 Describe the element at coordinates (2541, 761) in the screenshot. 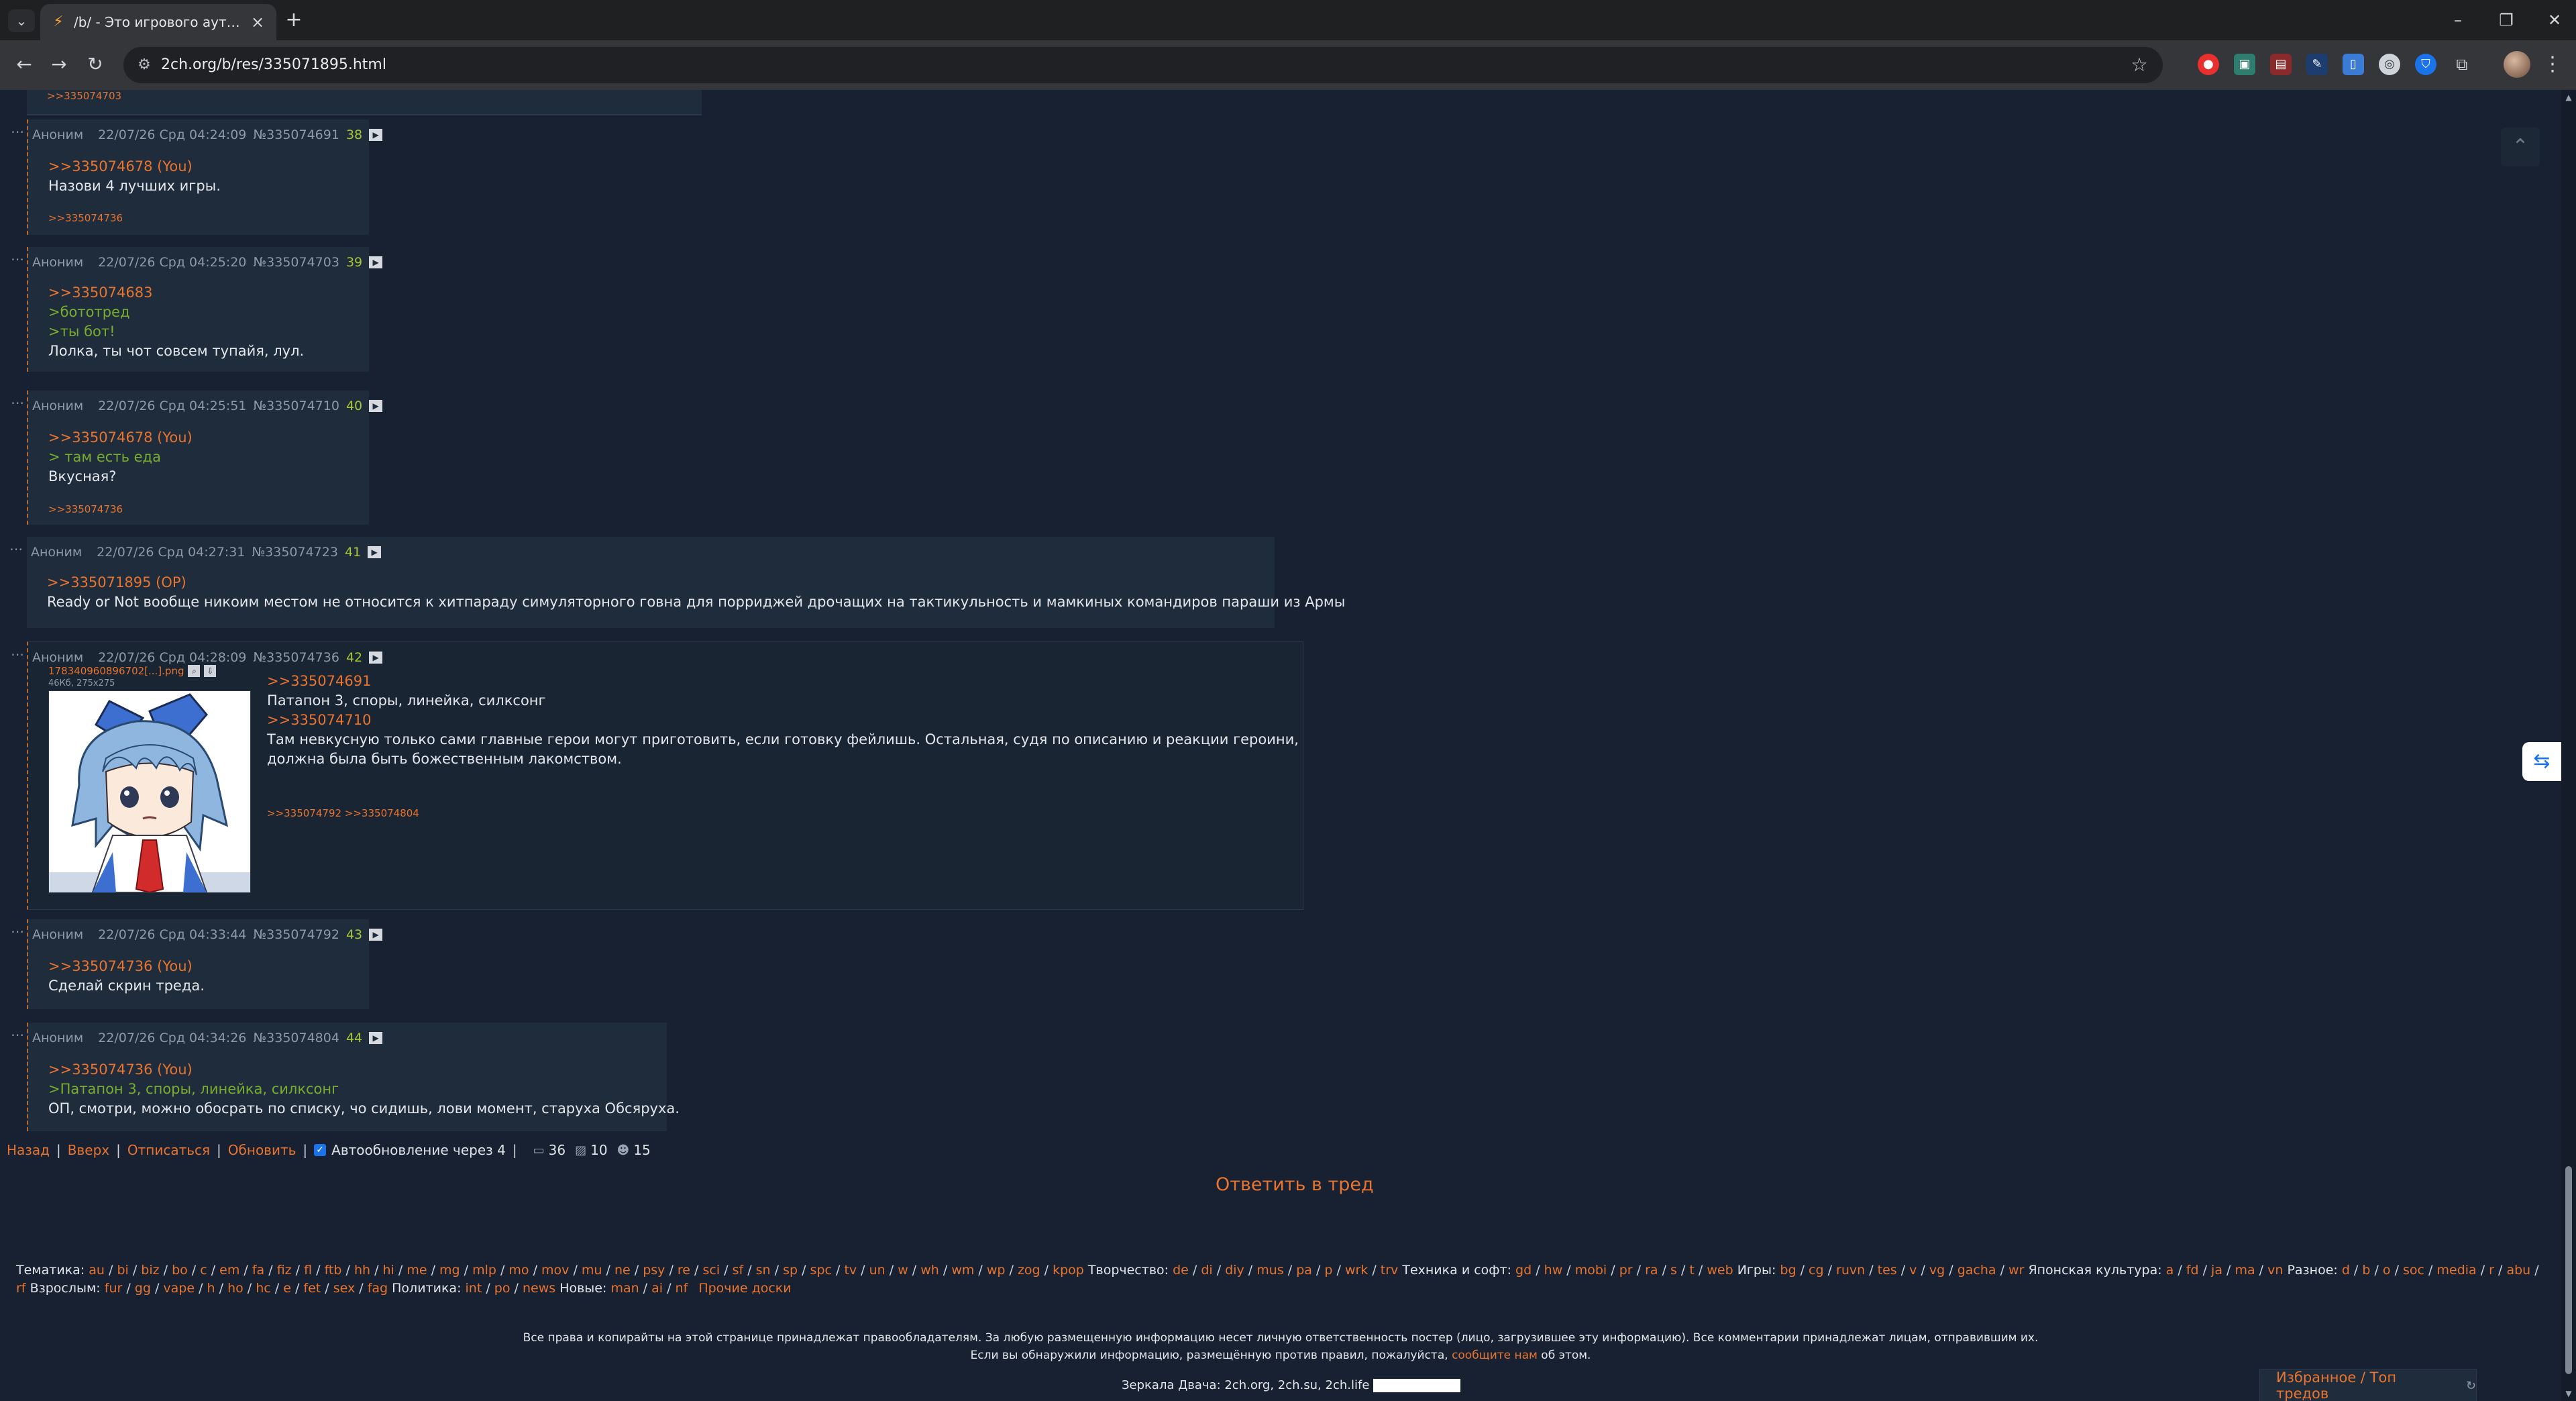

I see `translate-widget-icon: ⇆` at that location.